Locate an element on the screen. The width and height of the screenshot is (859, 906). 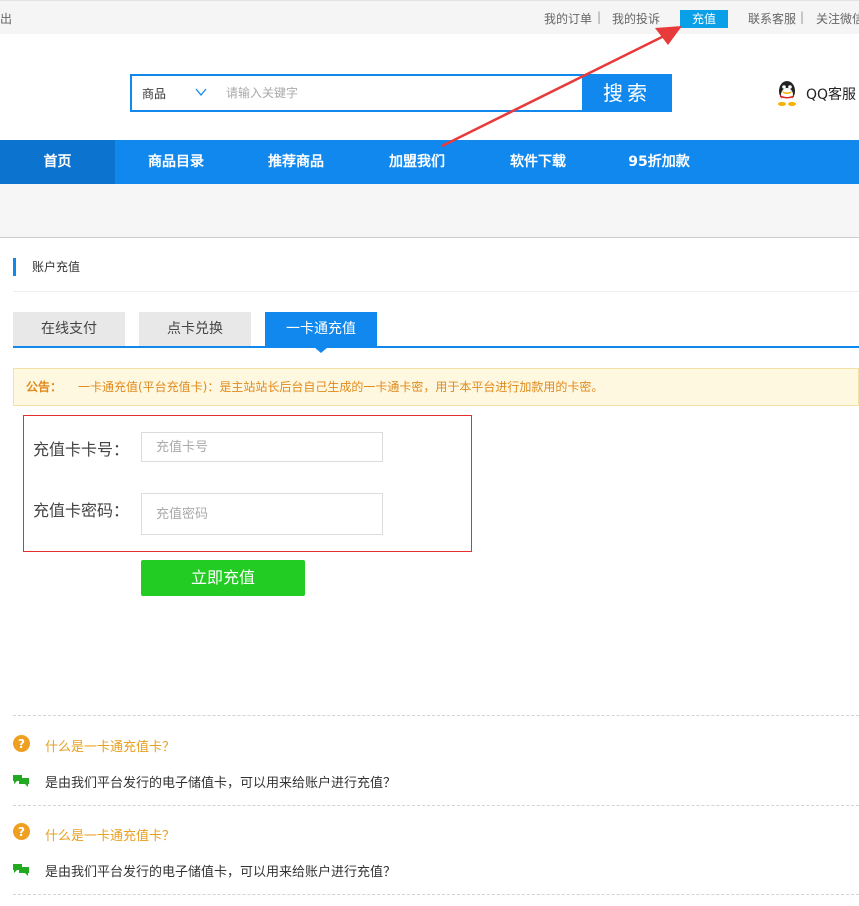
search-button: 搜索 is located at coordinates (627, 93).